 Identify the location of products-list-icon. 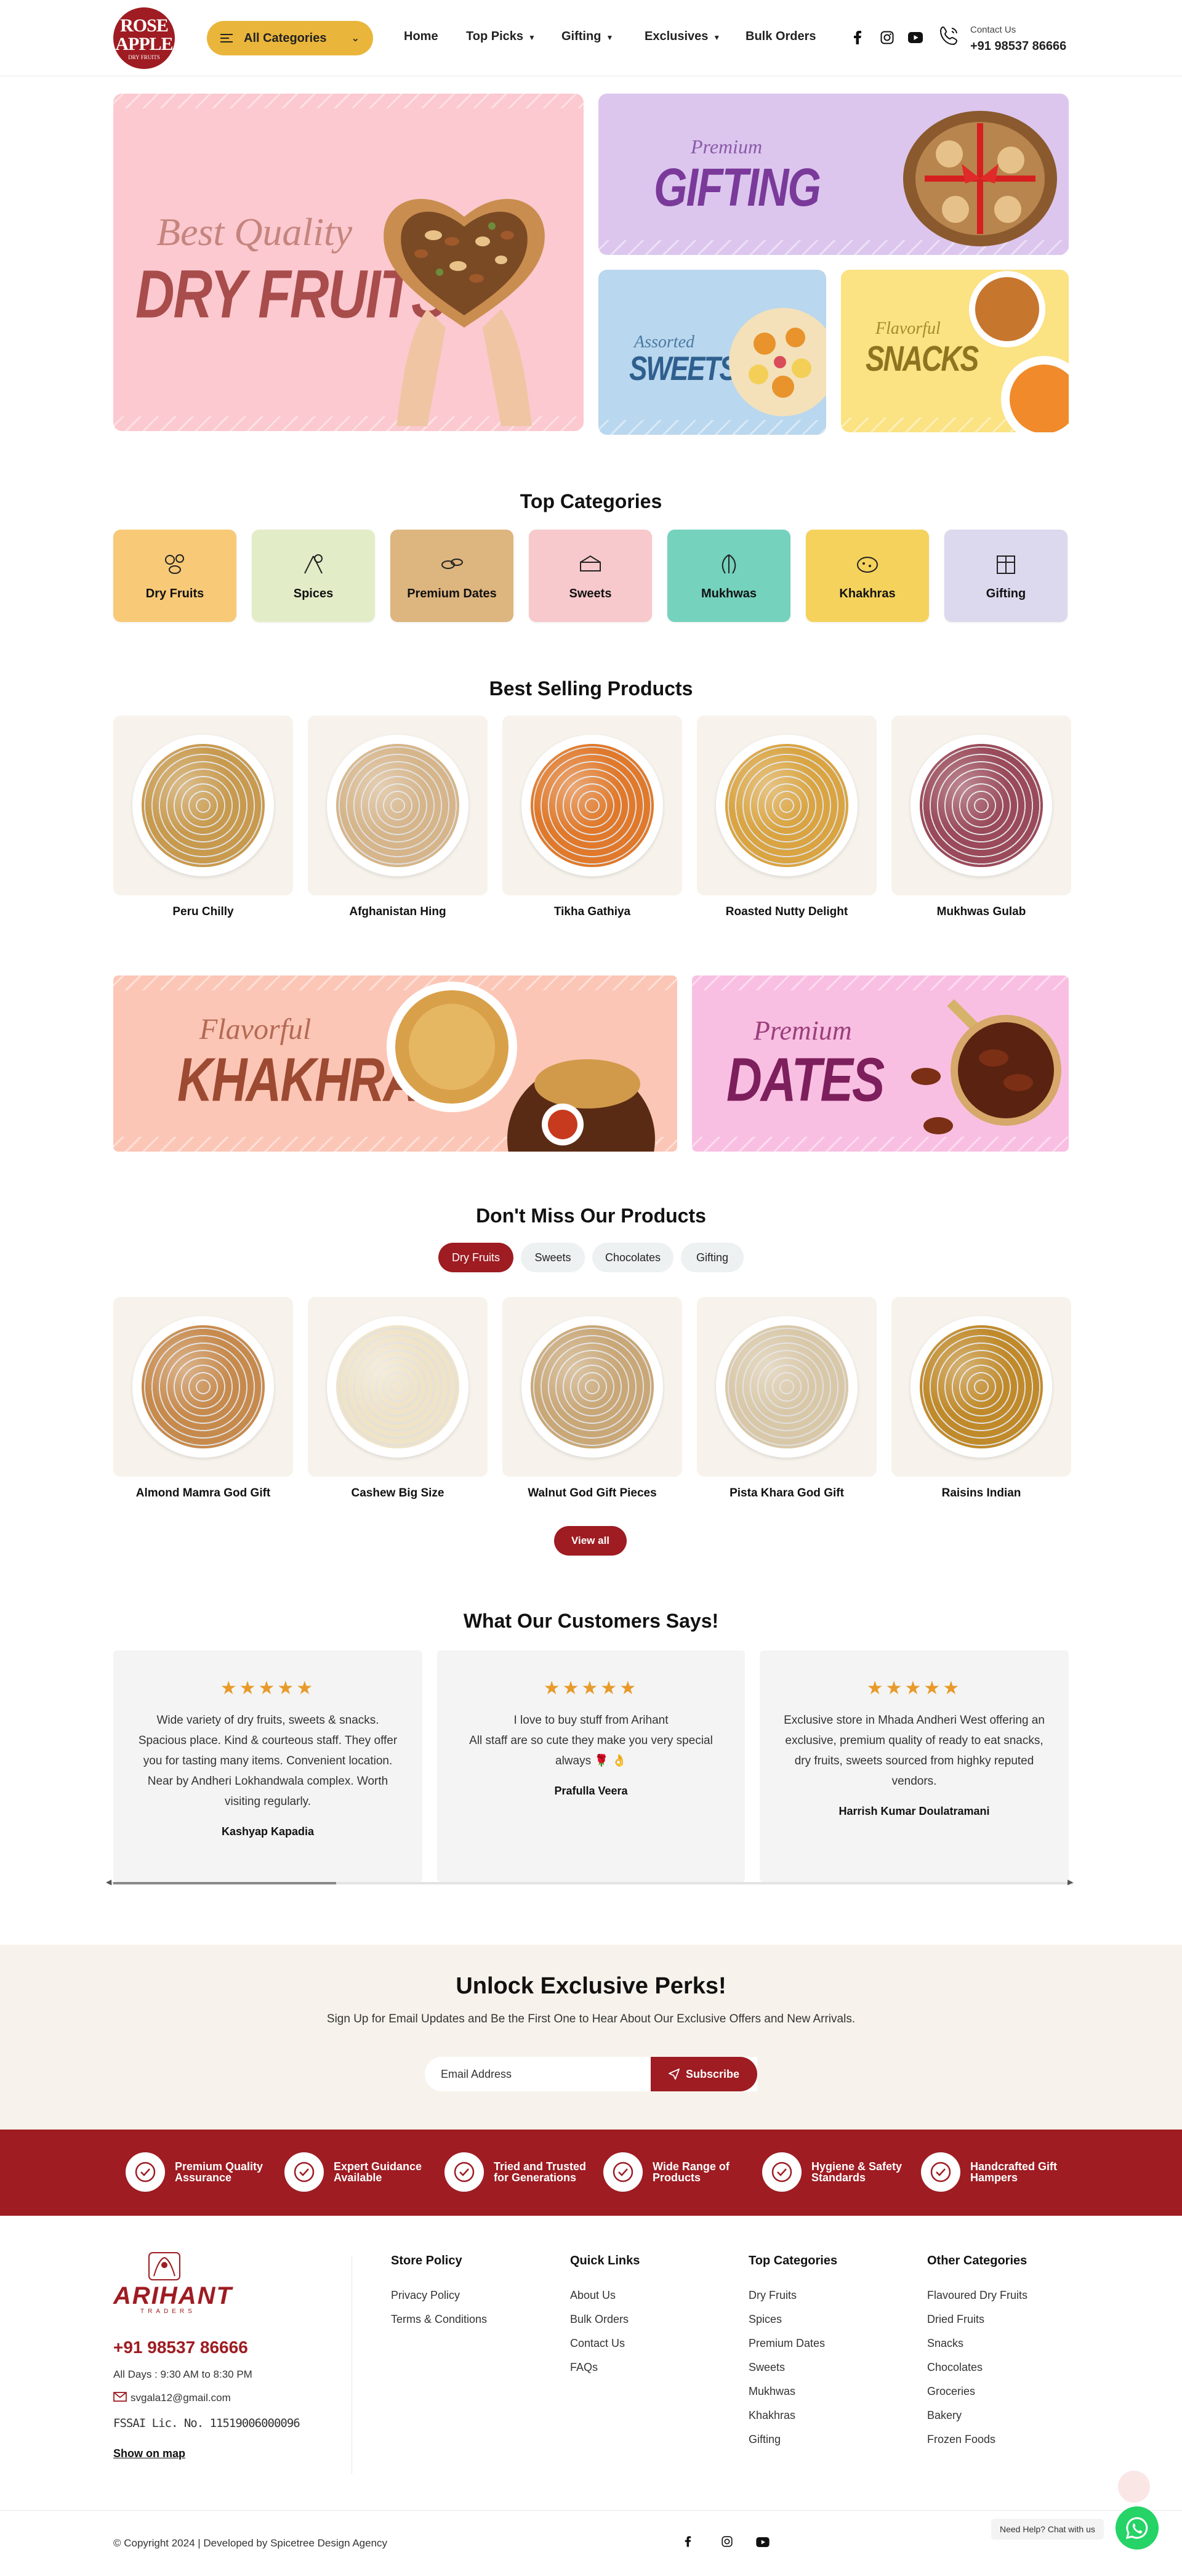
(623, 2172).